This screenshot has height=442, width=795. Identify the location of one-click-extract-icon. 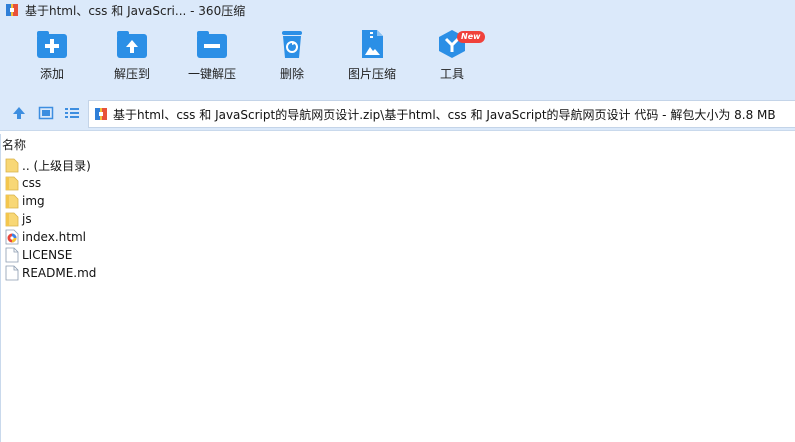
(212, 44).